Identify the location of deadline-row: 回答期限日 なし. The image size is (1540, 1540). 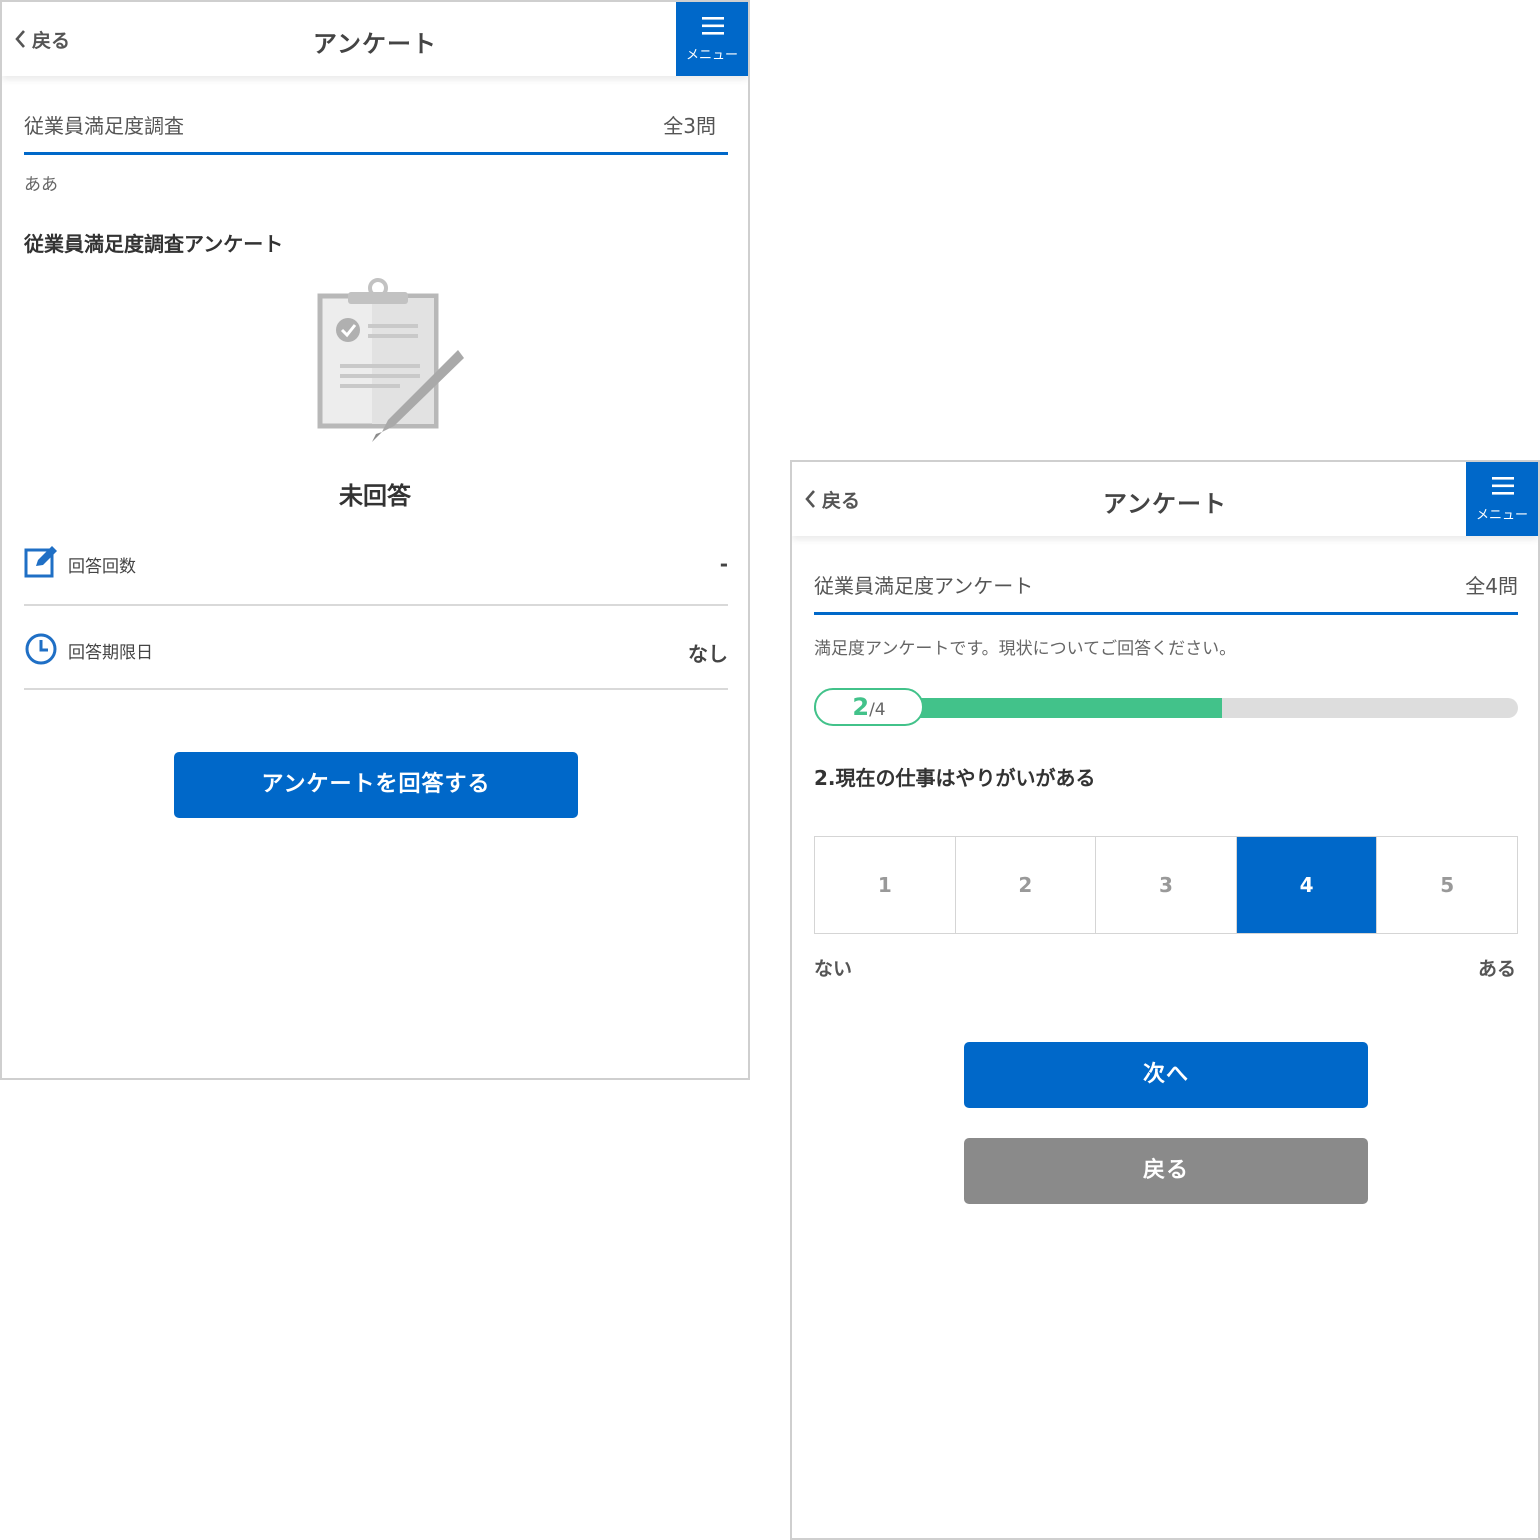
(376, 648).